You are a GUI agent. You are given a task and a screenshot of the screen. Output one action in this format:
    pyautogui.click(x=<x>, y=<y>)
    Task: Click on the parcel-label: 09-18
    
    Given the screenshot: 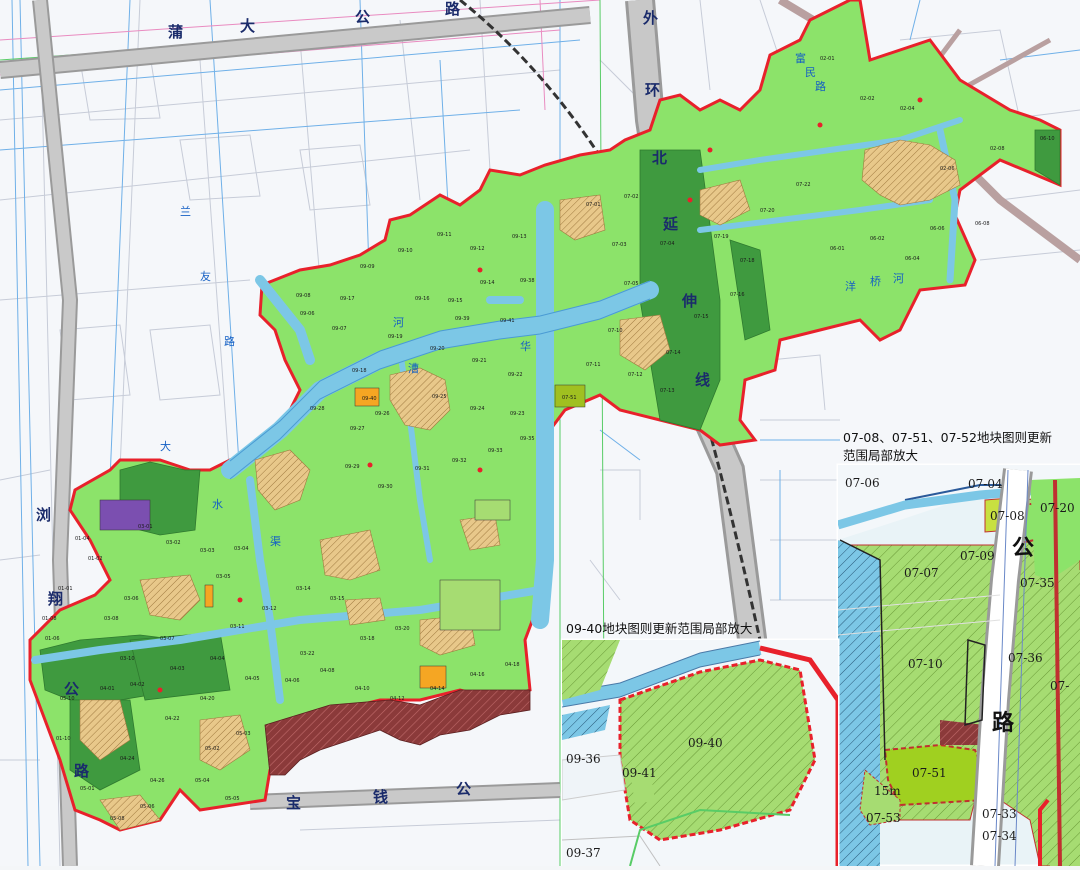 What is the action you would take?
    pyautogui.click(x=359, y=371)
    